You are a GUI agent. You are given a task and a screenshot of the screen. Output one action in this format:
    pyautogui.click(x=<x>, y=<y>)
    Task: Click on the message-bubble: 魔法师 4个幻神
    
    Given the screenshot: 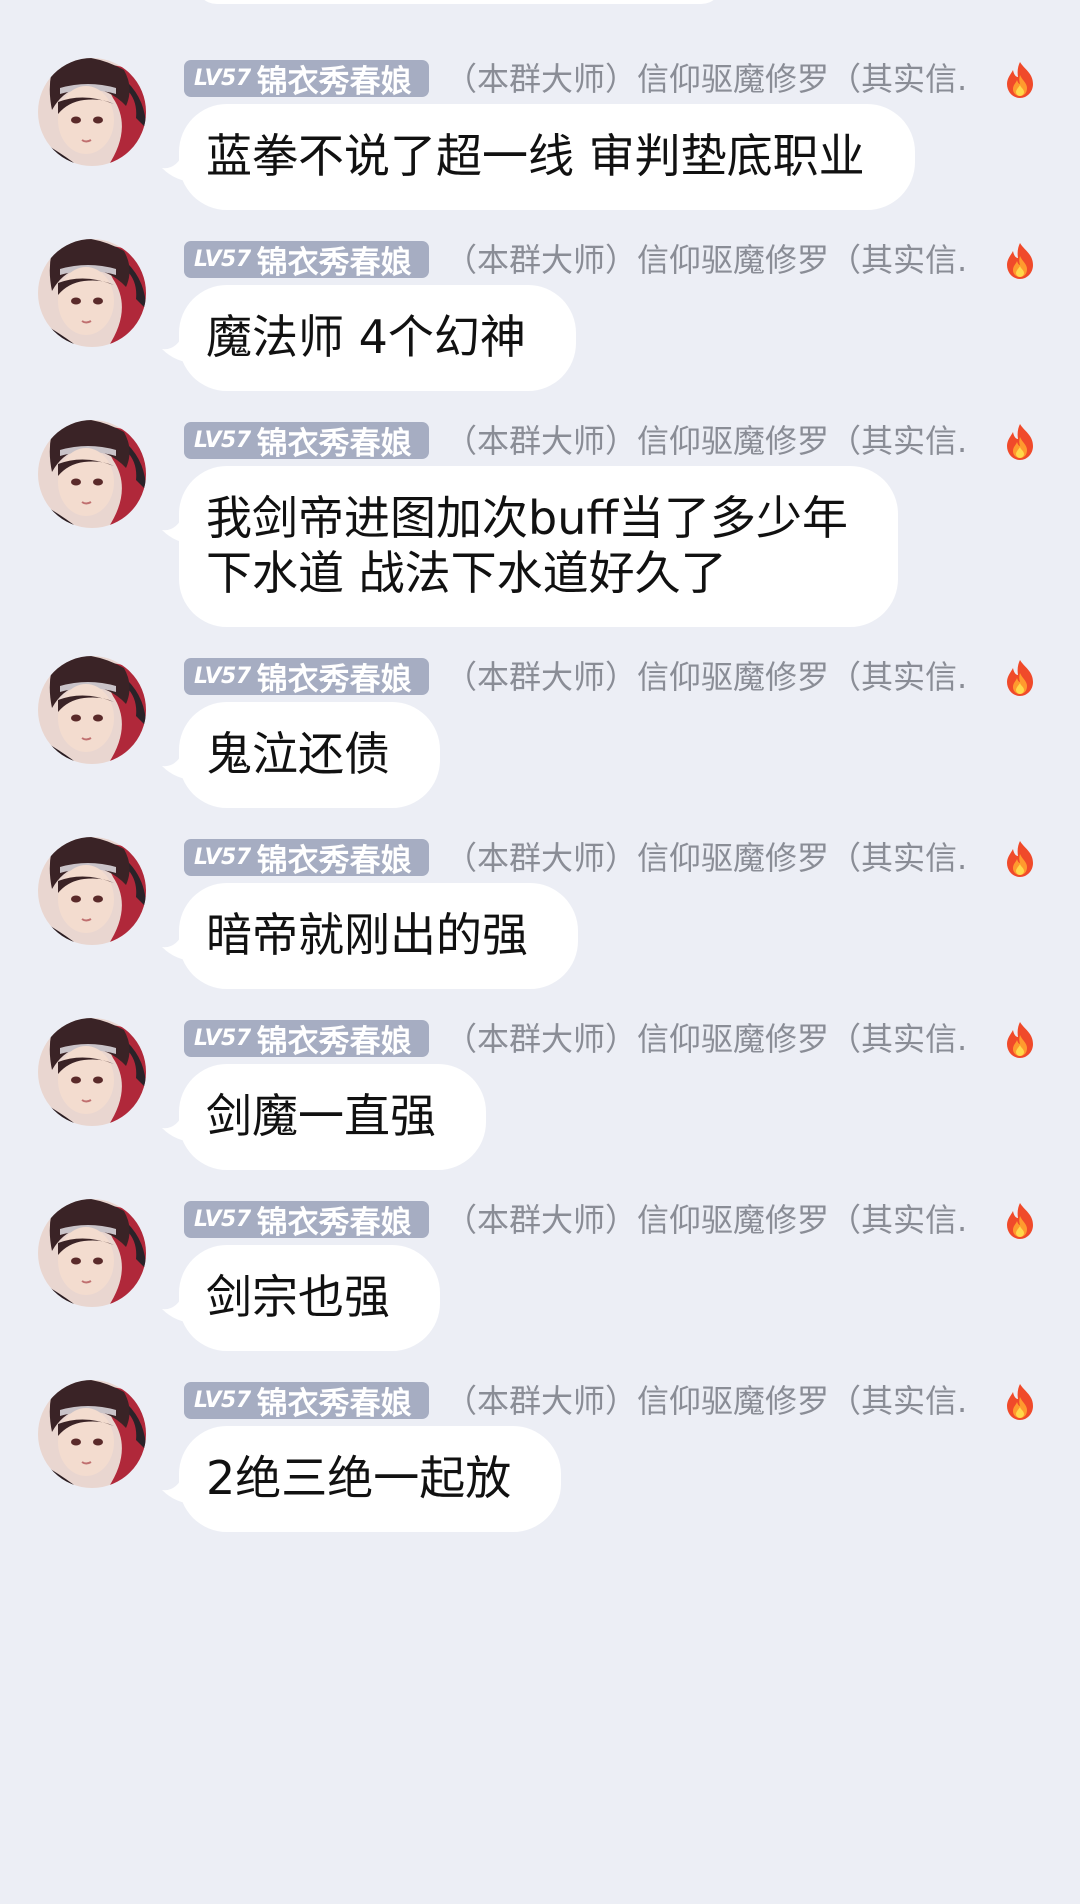 What is the action you would take?
    pyautogui.click(x=377, y=338)
    